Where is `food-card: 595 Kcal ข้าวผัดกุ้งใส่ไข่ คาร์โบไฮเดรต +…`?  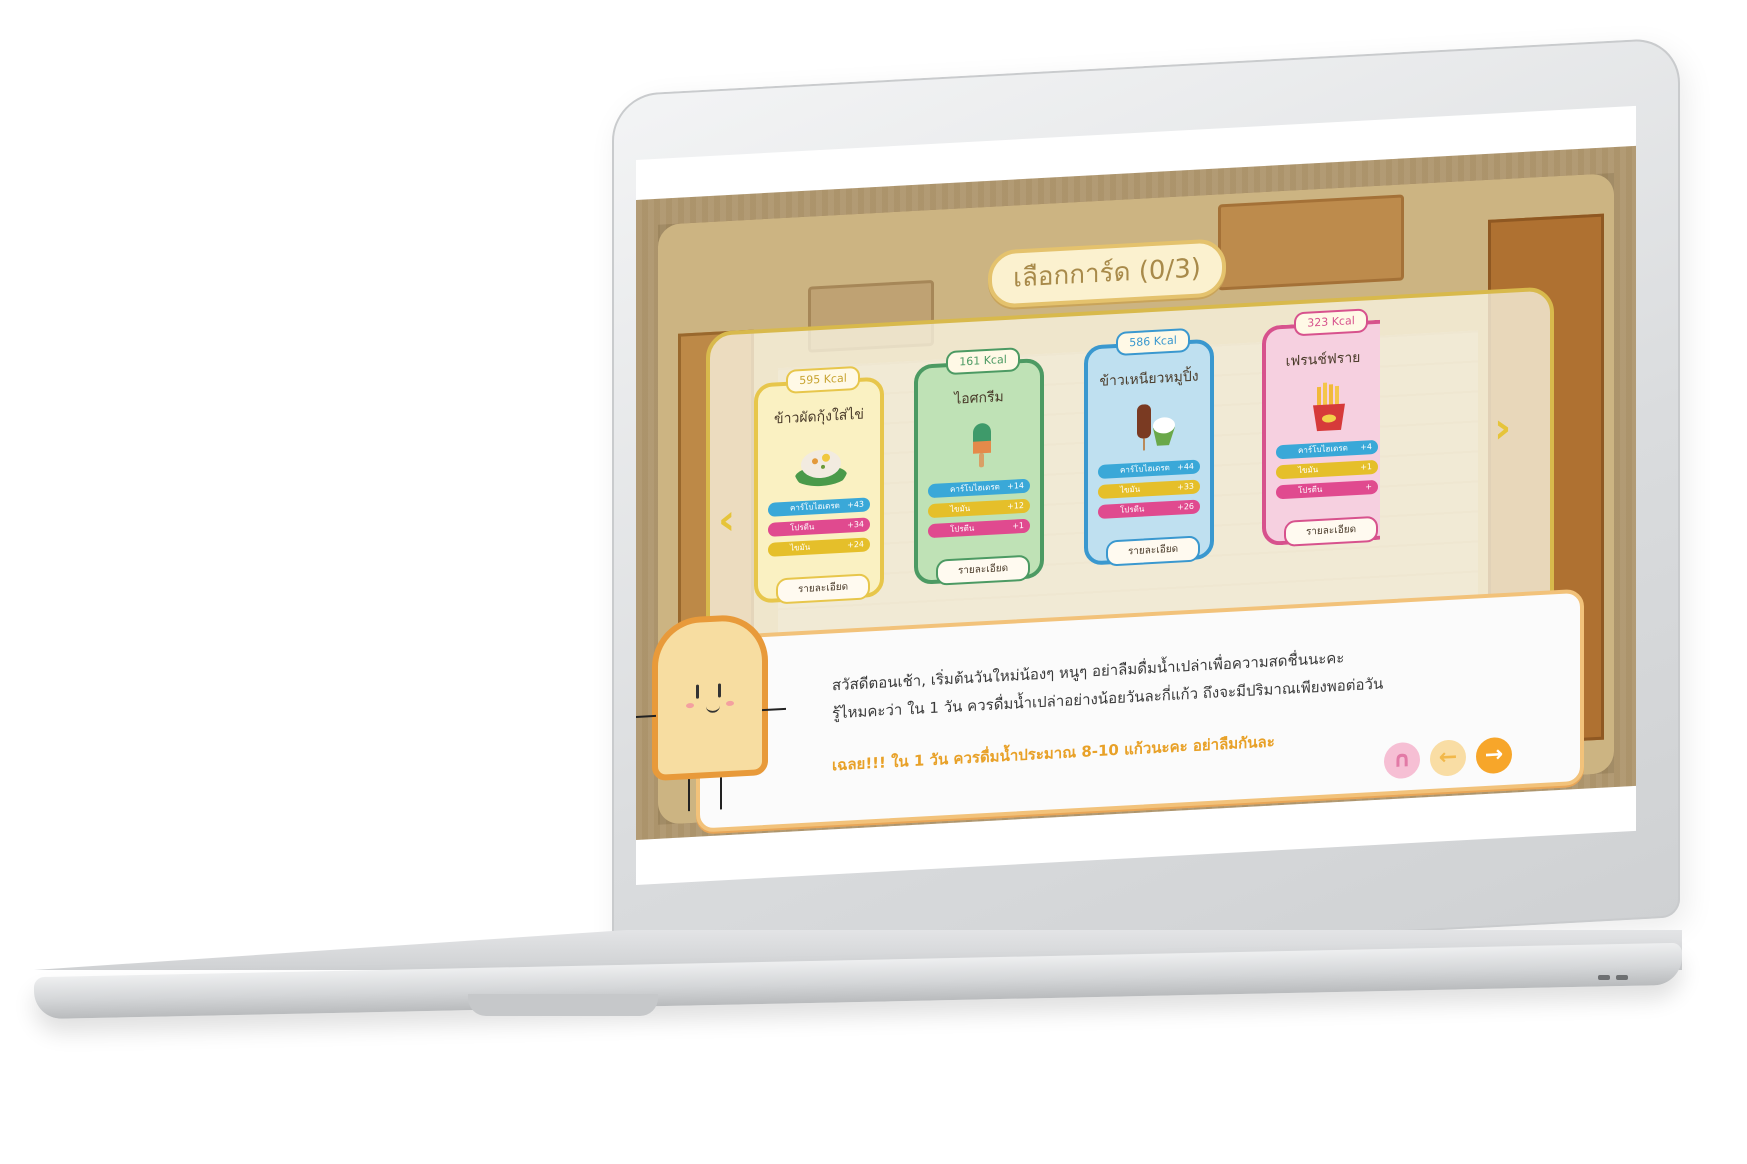 food-card: 595 Kcal ข้าวผัดกุ้งใส่ไข่ คาร์โบไฮเดรต +… is located at coordinates (819, 485).